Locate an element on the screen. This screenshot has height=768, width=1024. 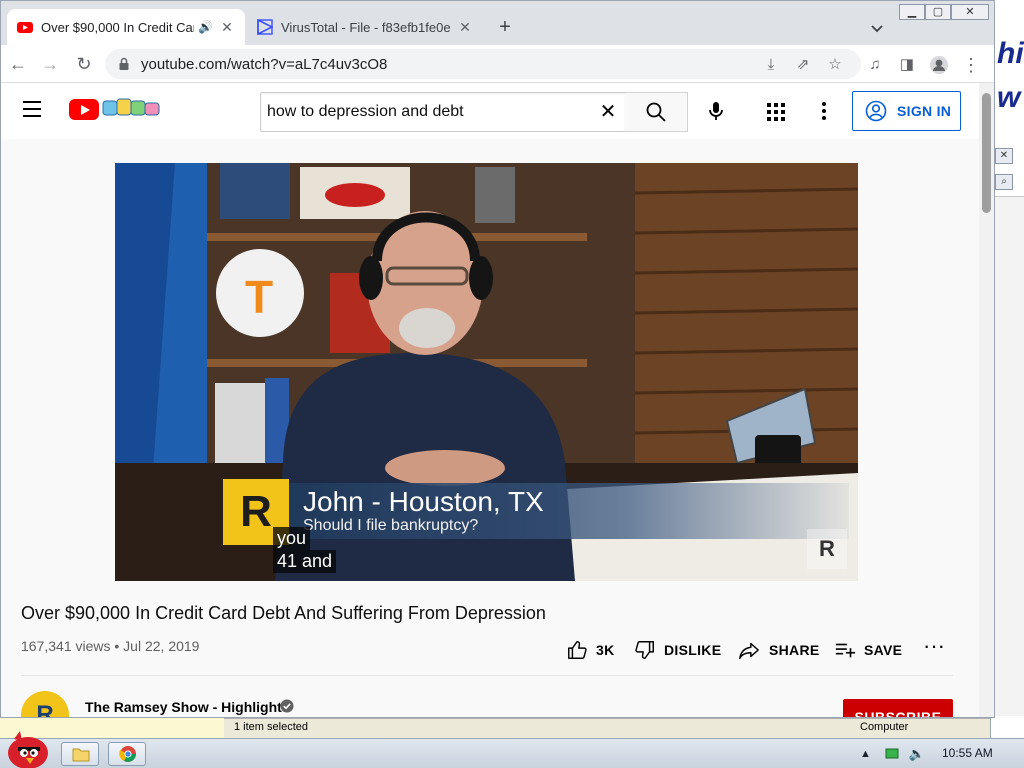
youtube-doodle-logo is located at coordinates (131, 107).